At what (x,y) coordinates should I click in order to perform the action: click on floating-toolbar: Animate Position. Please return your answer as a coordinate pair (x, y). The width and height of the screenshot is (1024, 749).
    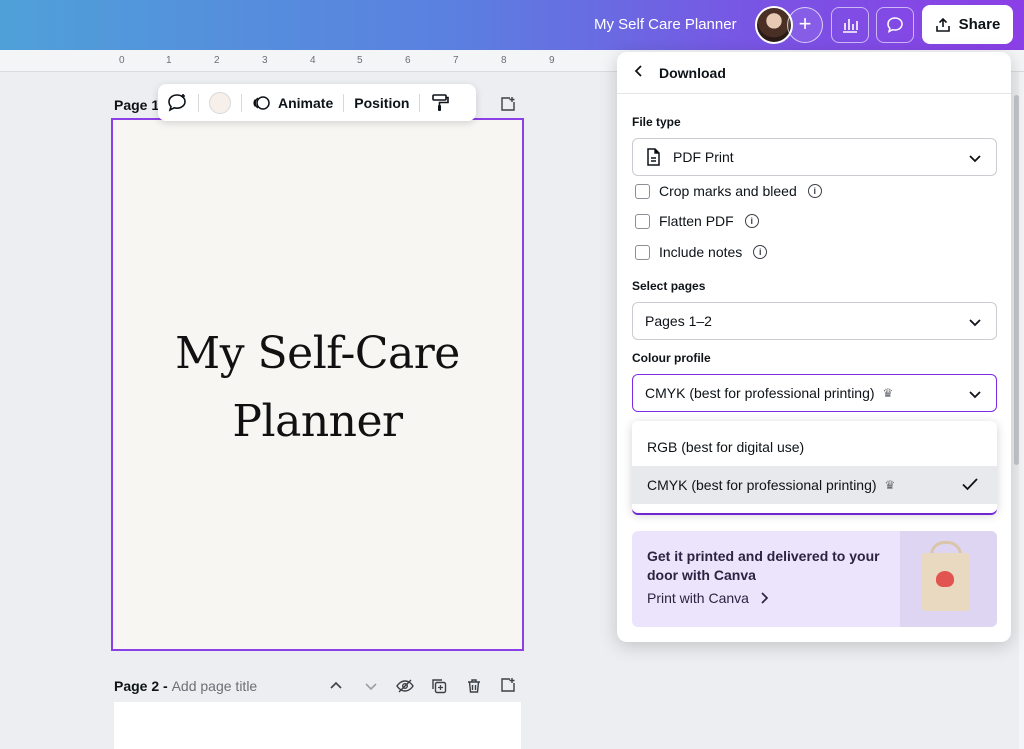
    Looking at the image, I should click on (317, 102).